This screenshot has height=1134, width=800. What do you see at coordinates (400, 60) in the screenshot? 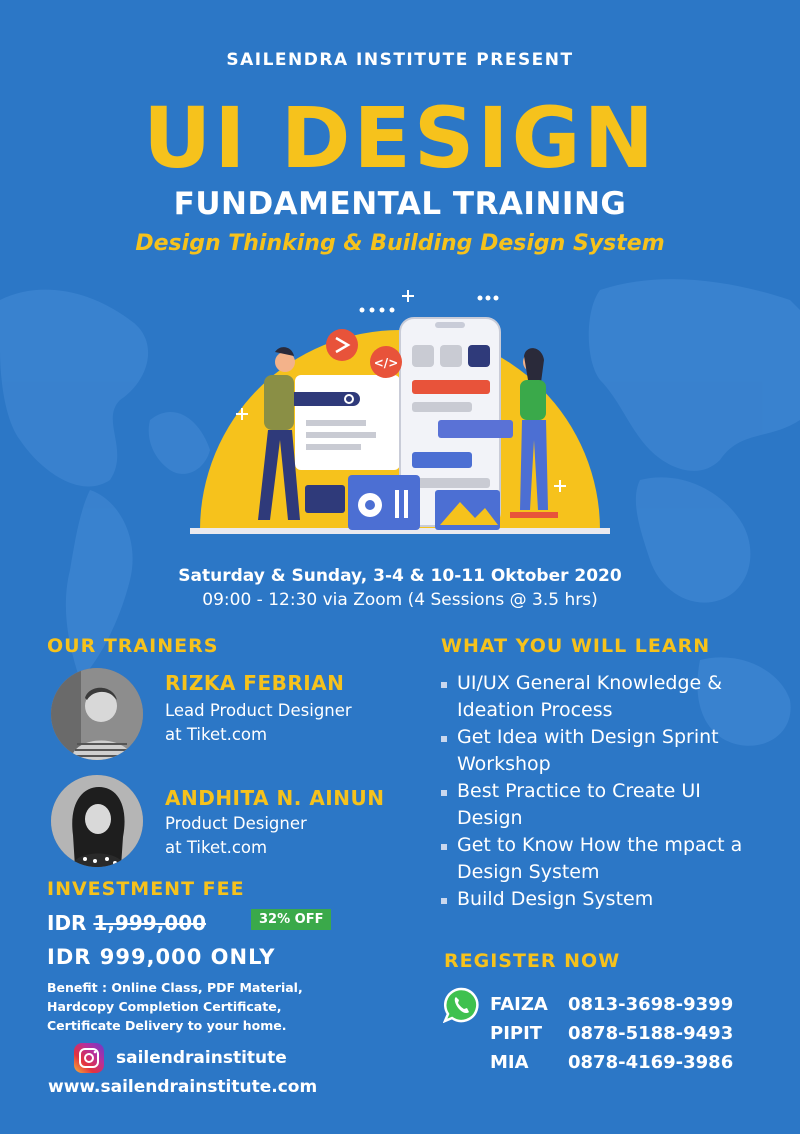
I see `presenter-text: SAILENDRA INSTITUTE PRESENT` at bounding box center [400, 60].